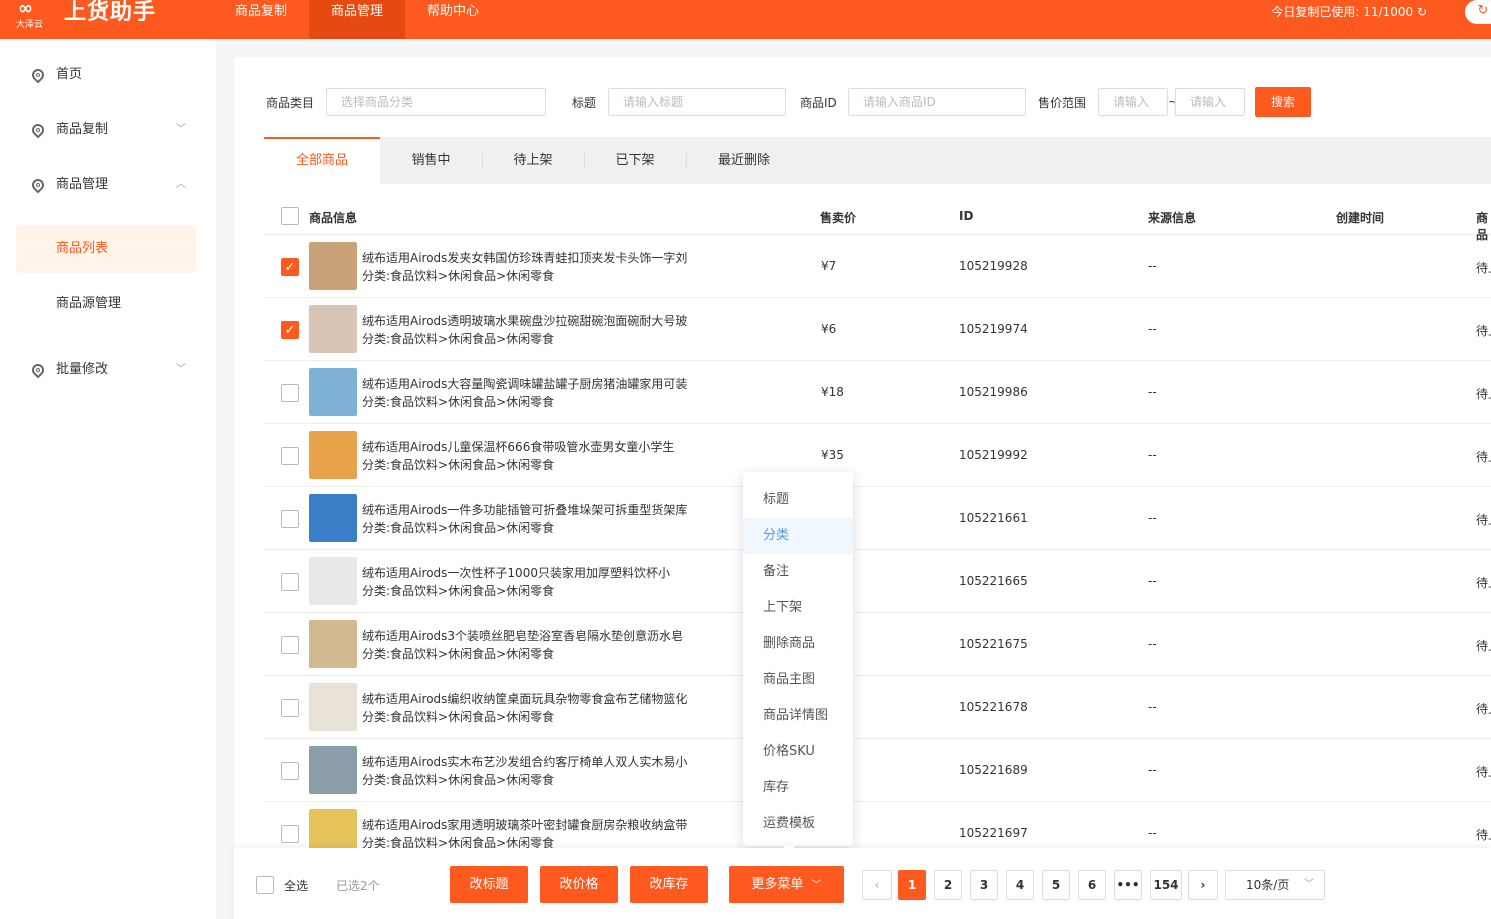  What do you see at coordinates (1166, 885) in the screenshot?
I see `page-button: 154` at bounding box center [1166, 885].